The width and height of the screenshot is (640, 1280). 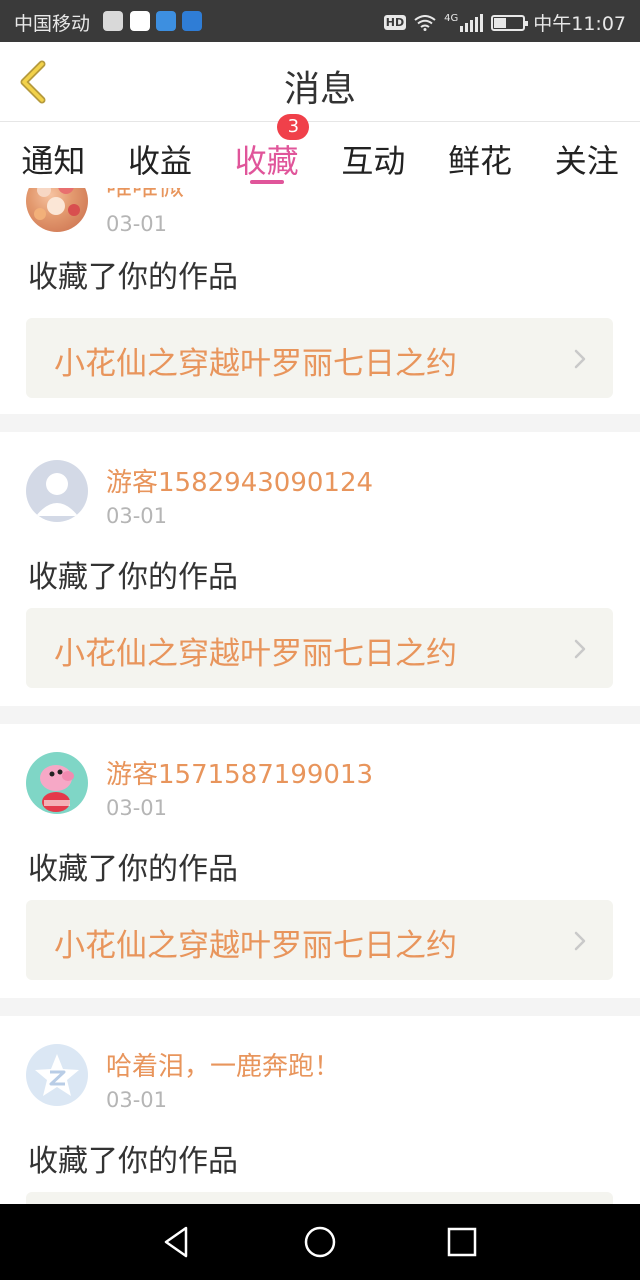 What do you see at coordinates (293, 127) in the screenshot?
I see `unread-badge: 3` at bounding box center [293, 127].